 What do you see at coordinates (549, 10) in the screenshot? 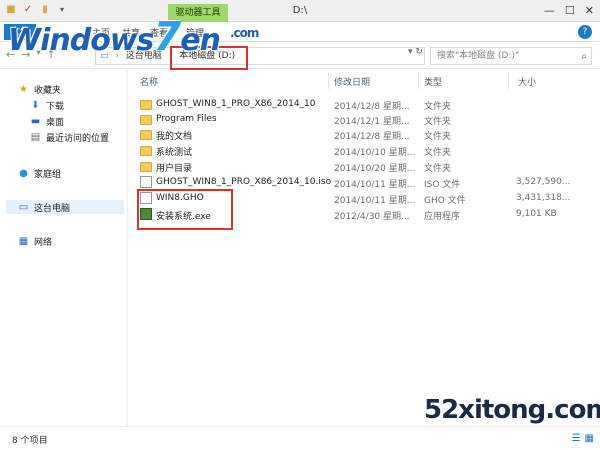
I see `minimize-button: —` at bounding box center [549, 10].